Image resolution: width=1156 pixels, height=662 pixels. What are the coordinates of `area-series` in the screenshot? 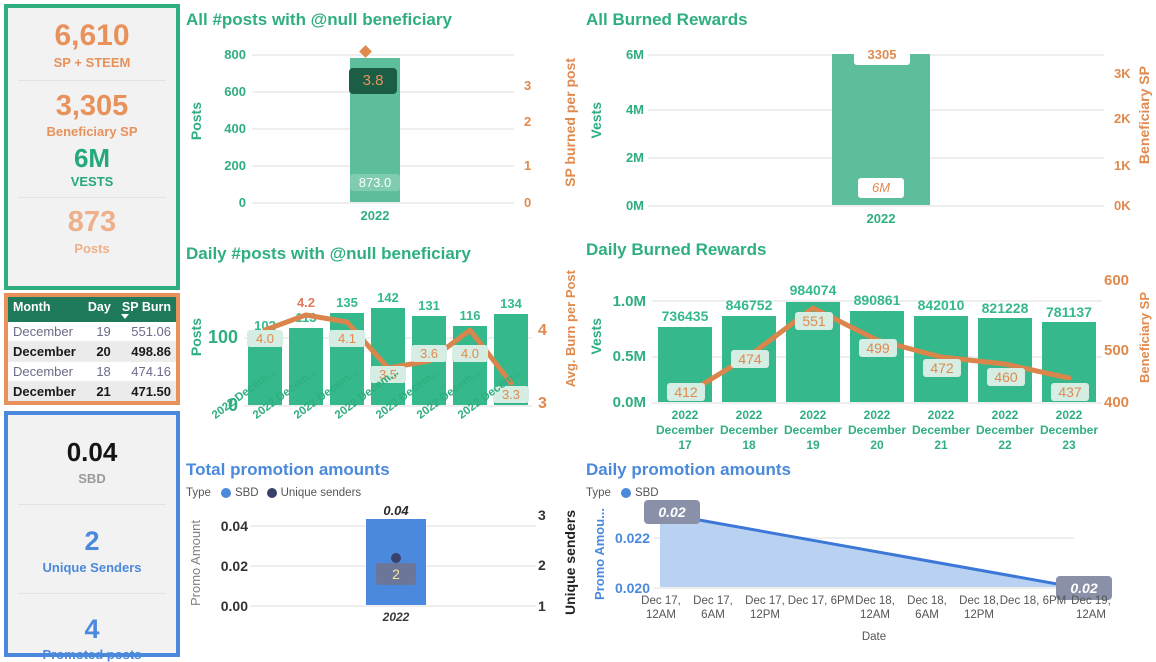 It's located at (867, 550).